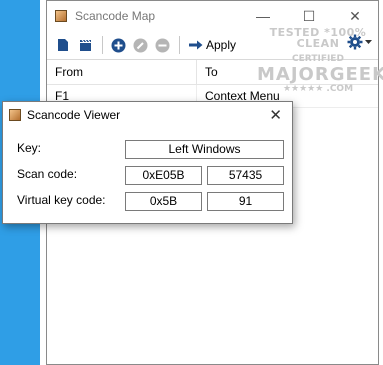 The height and width of the screenshot is (365, 383). I want to click on dialog-close-button: ✕, so click(275, 115).